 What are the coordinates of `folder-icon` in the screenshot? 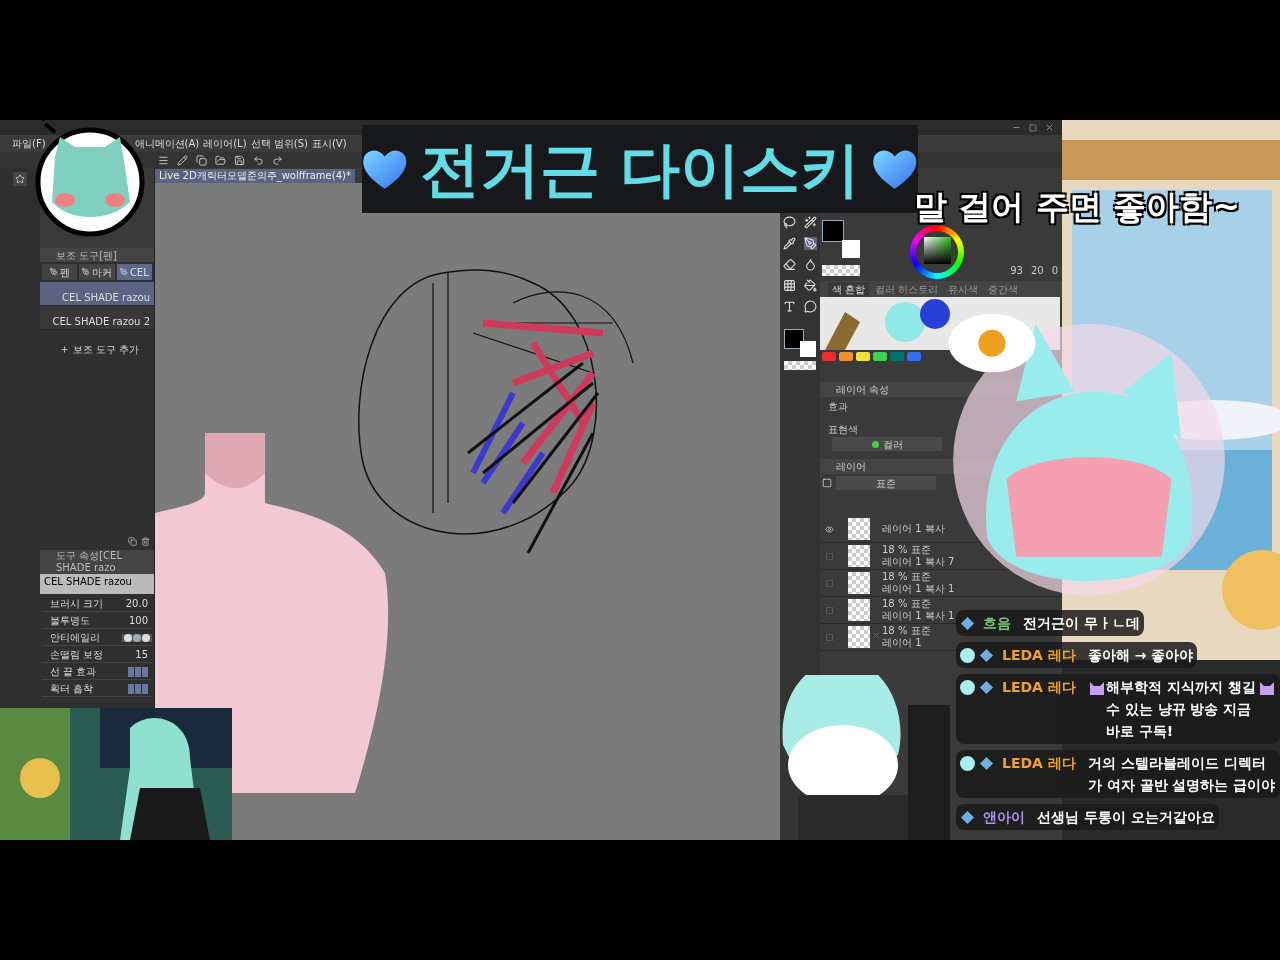 It's located at (220, 160).